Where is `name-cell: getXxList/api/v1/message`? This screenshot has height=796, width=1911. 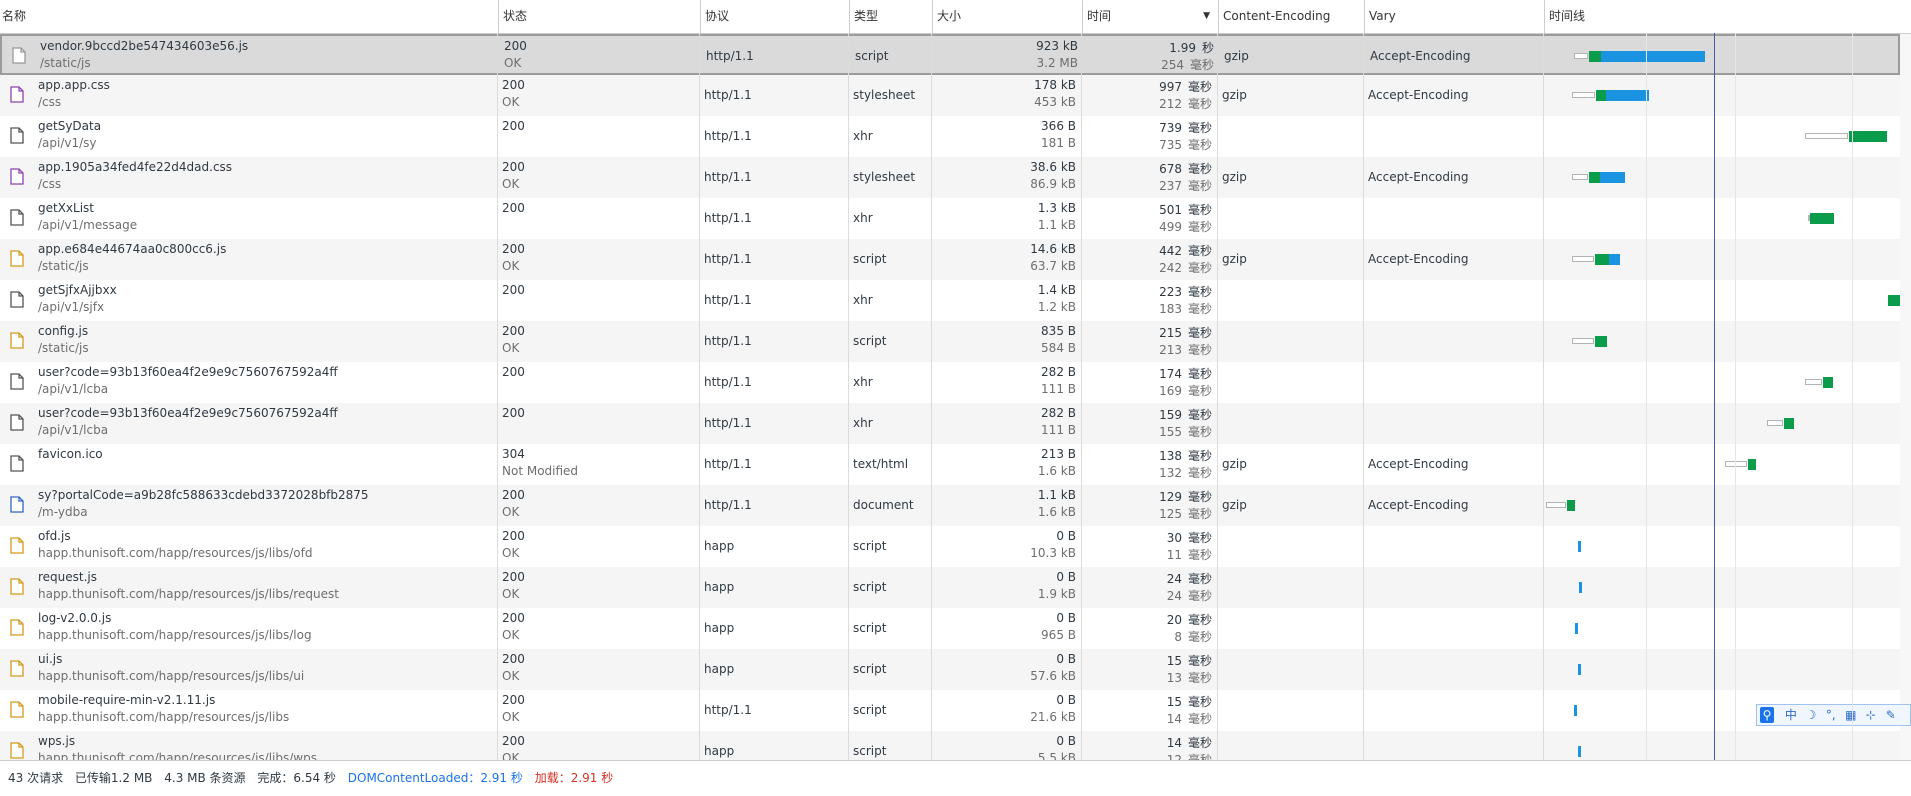 name-cell: getXxList/api/v1/message is located at coordinates (249, 218).